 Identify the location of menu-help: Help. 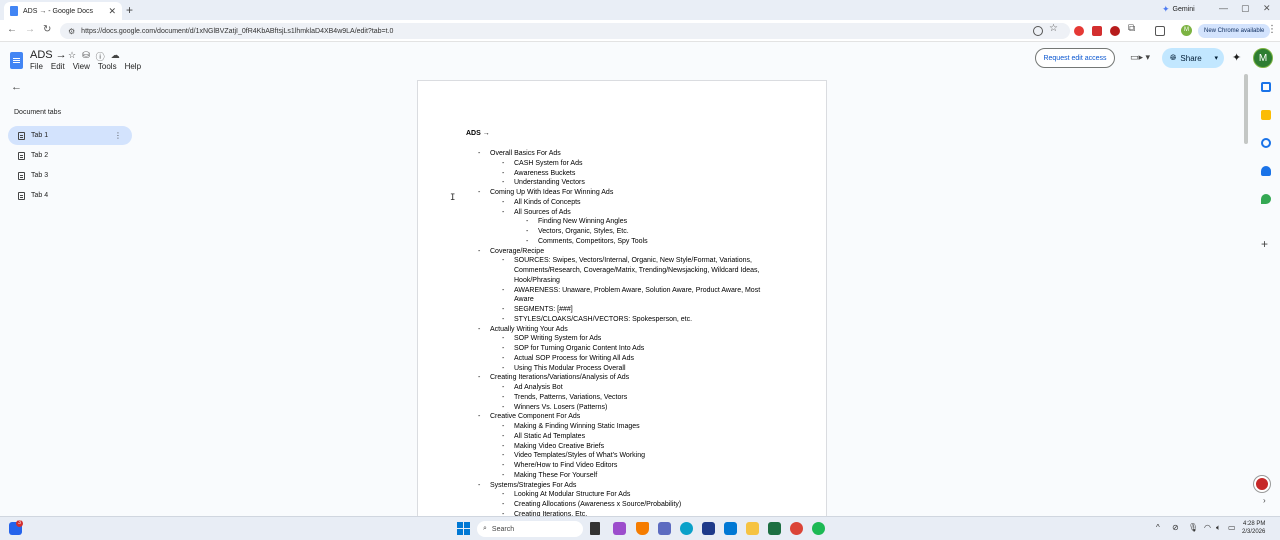
(133, 66).